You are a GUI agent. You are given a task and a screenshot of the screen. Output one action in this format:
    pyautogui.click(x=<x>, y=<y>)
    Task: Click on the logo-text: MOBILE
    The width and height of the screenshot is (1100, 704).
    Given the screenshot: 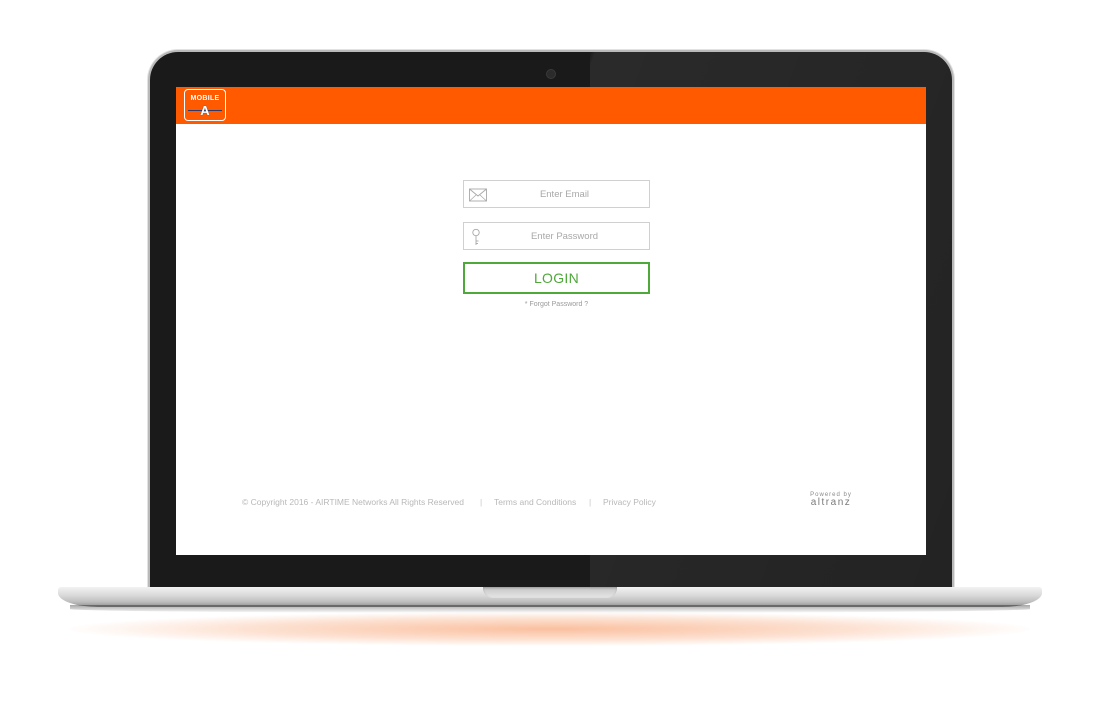 What is the action you would take?
    pyautogui.click(x=205, y=98)
    